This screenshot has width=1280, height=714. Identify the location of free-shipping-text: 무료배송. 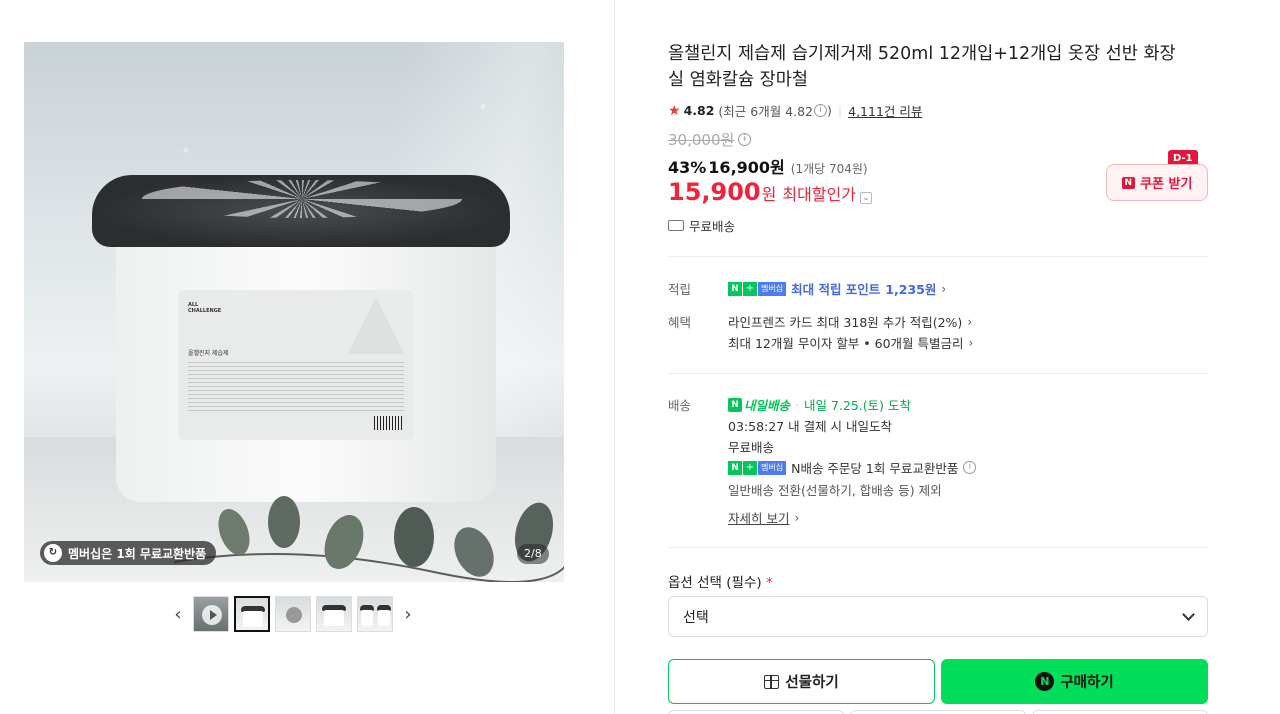
(712, 226).